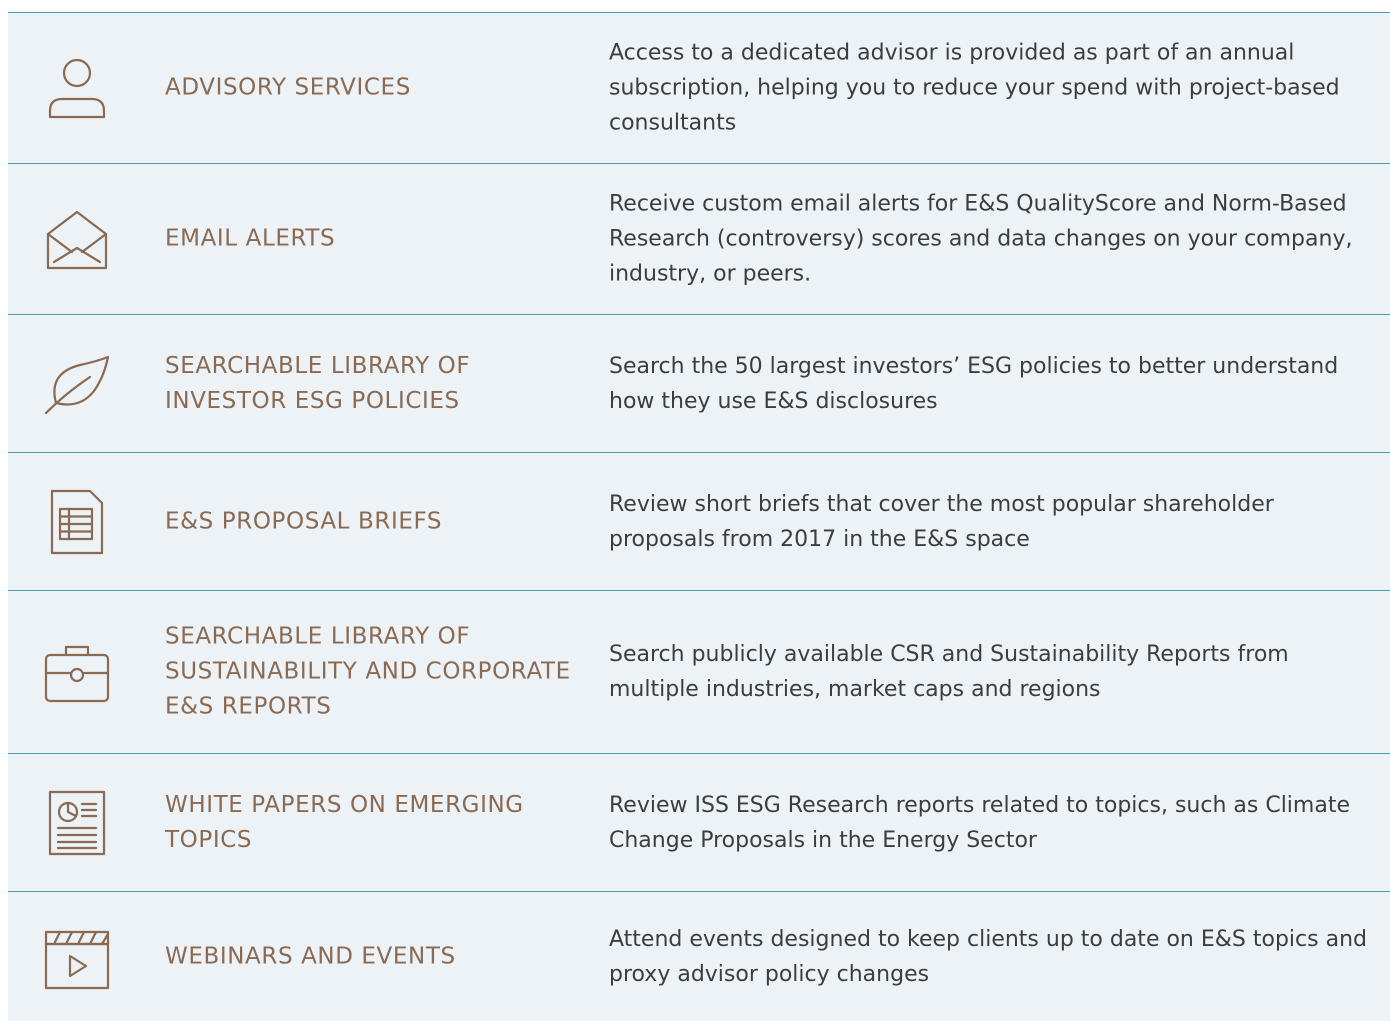  Describe the element at coordinates (77, 672) in the screenshot. I see `briefcase-icon` at that location.